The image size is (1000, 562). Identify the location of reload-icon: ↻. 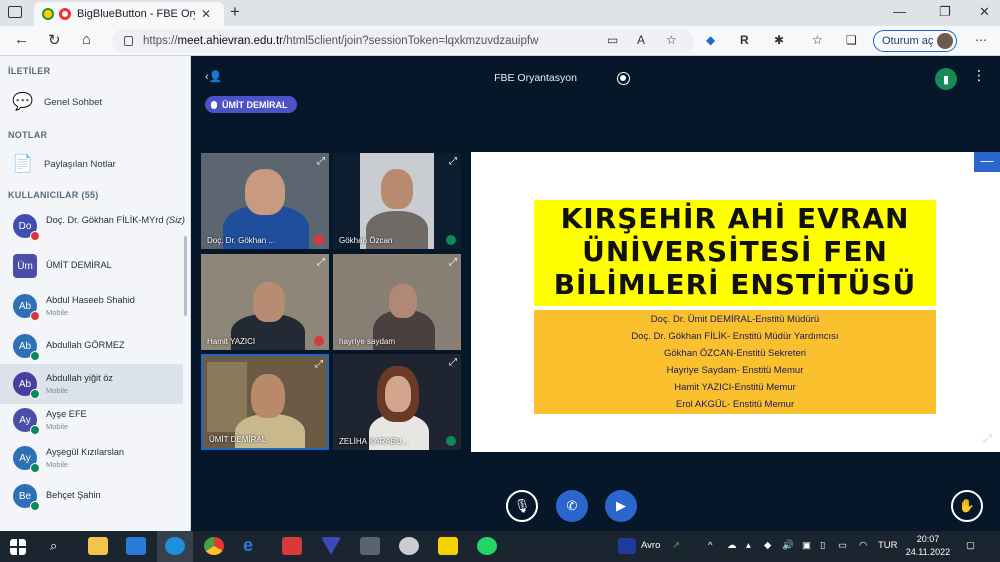
(54, 40).